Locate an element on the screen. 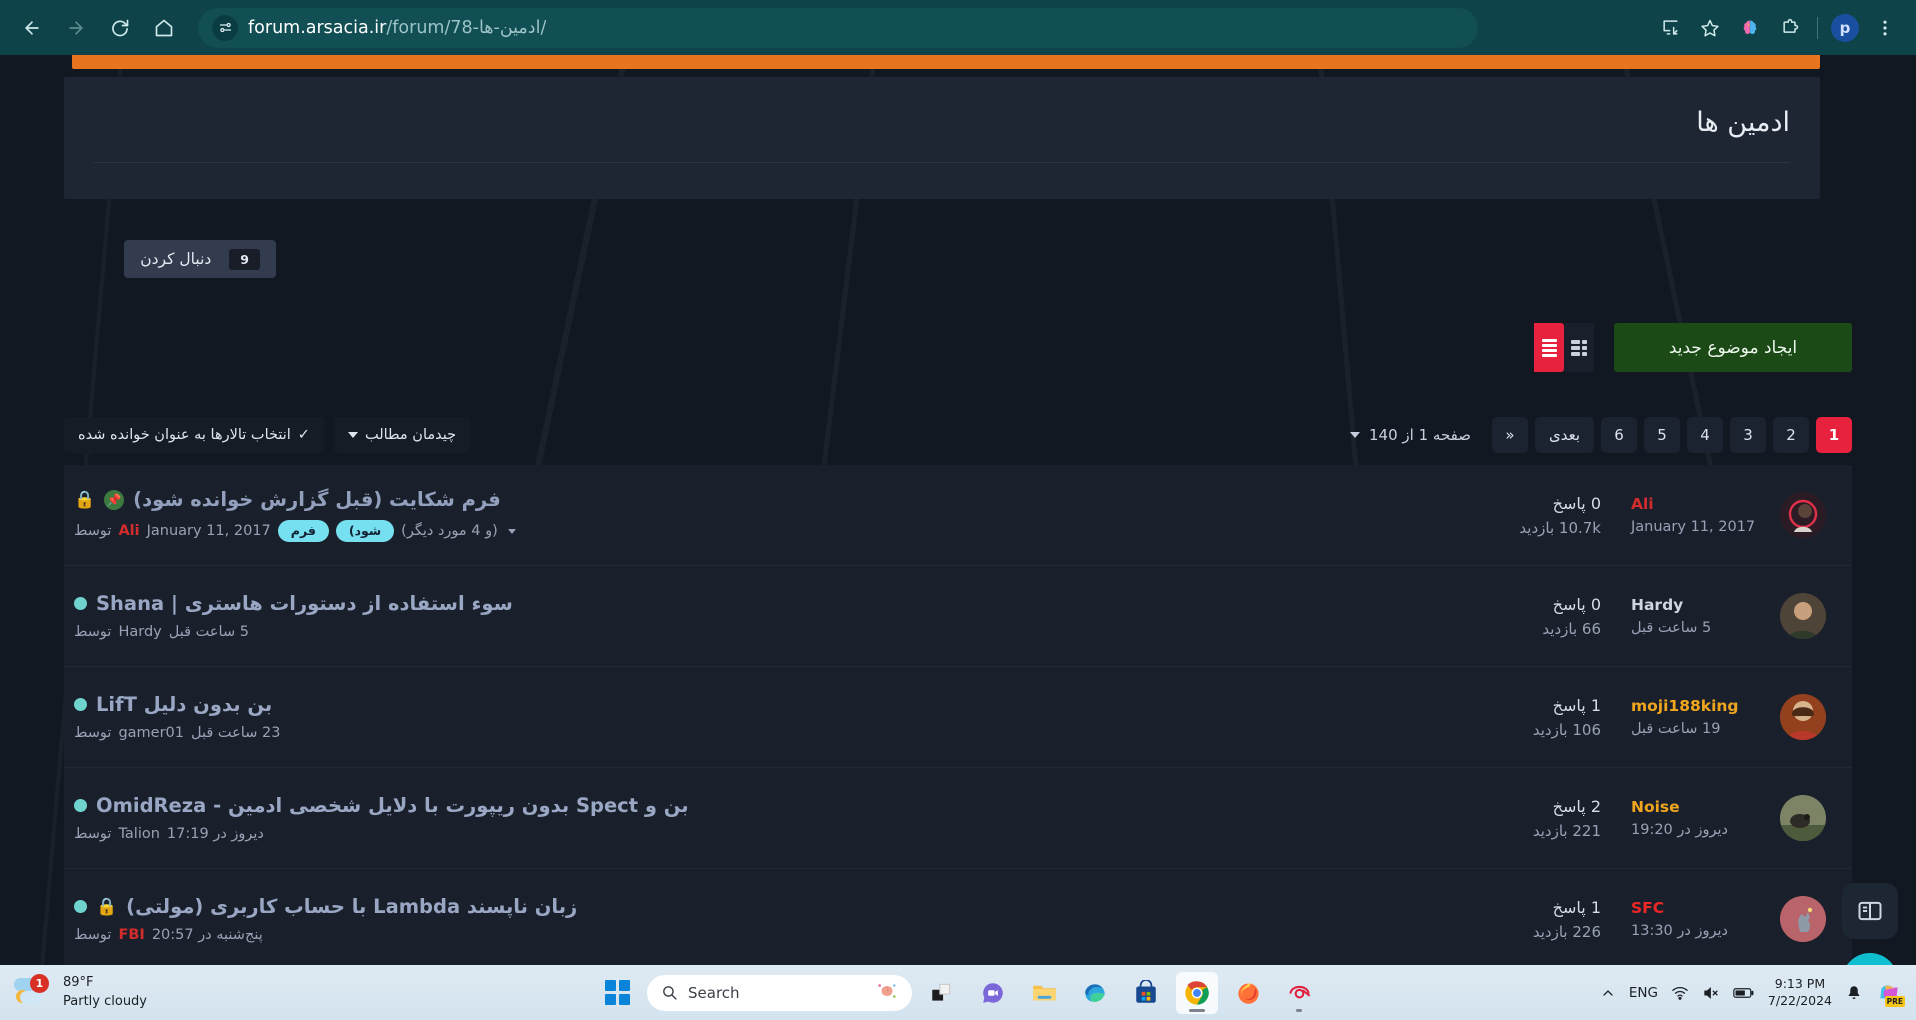 This screenshot has width=1916, height=1020. page-button-5: 5 is located at coordinates (1662, 435).